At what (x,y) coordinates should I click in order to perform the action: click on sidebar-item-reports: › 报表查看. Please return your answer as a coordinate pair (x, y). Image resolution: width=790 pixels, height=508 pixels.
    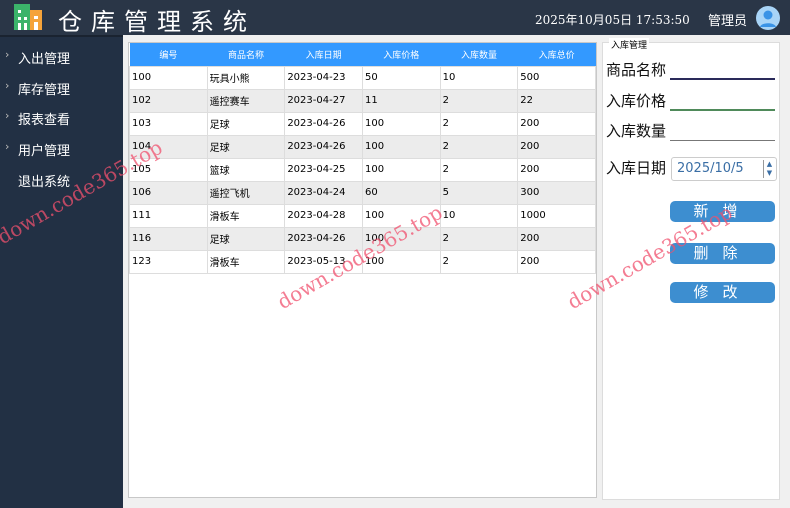
    Looking at the image, I should click on (61, 119).